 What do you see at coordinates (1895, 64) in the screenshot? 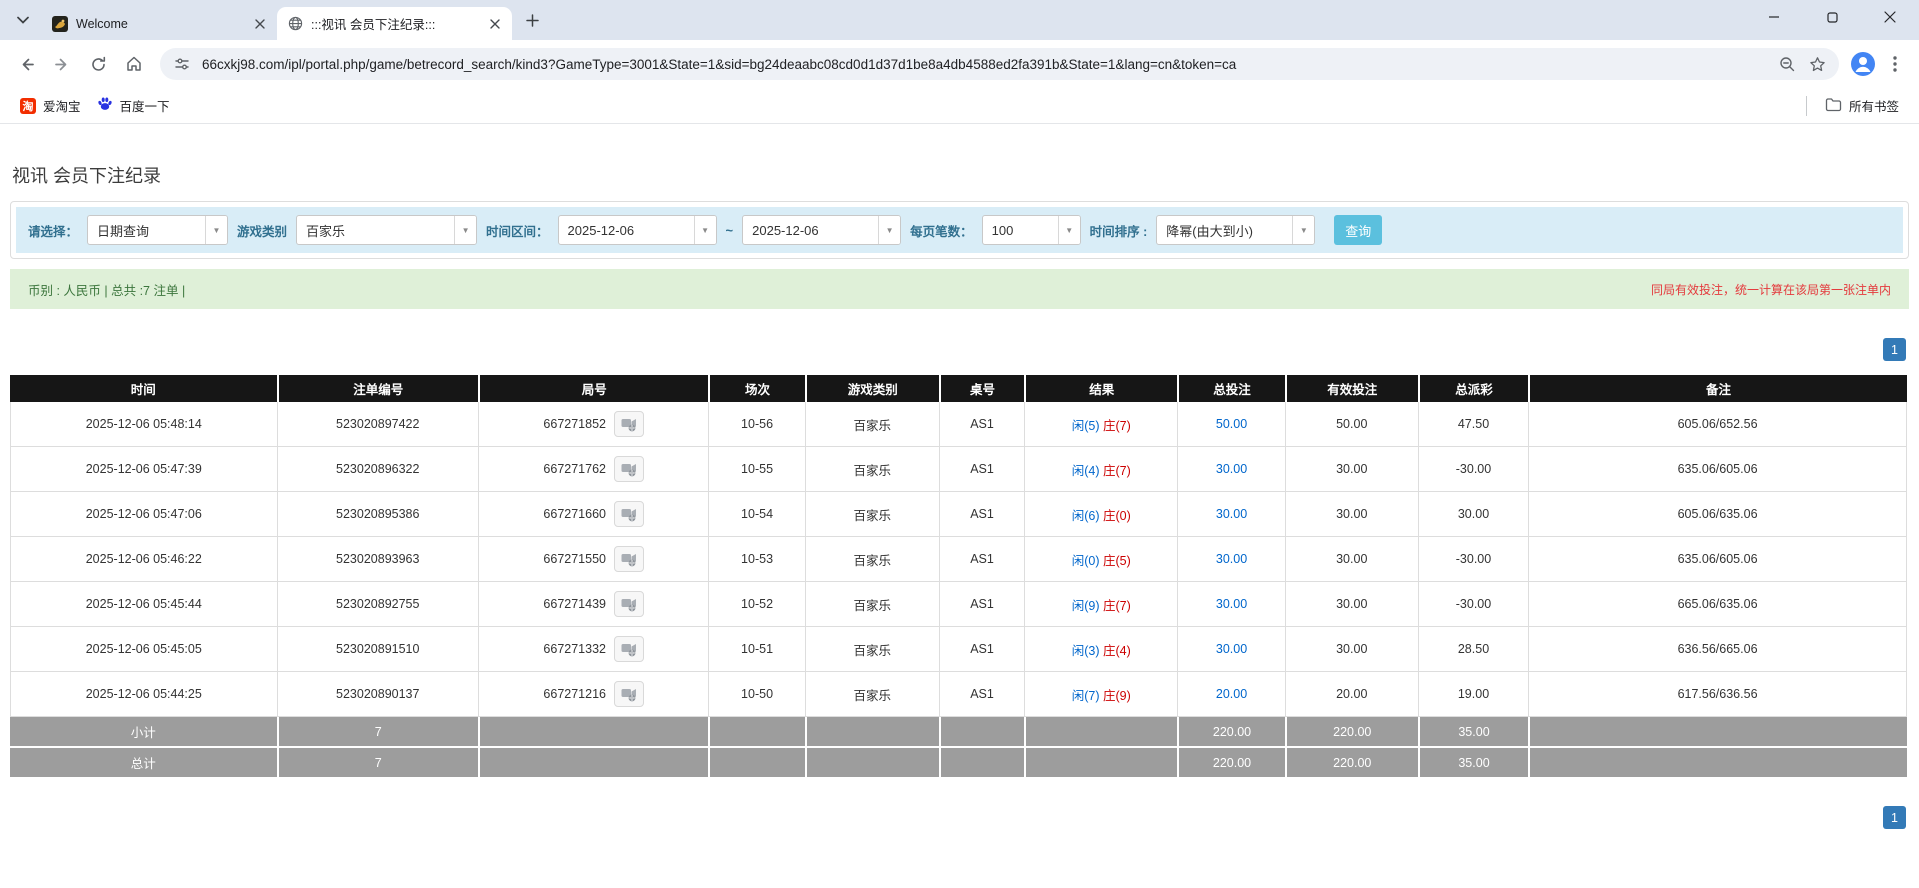
I see `browser-menu-icon` at bounding box center [1895, 64].